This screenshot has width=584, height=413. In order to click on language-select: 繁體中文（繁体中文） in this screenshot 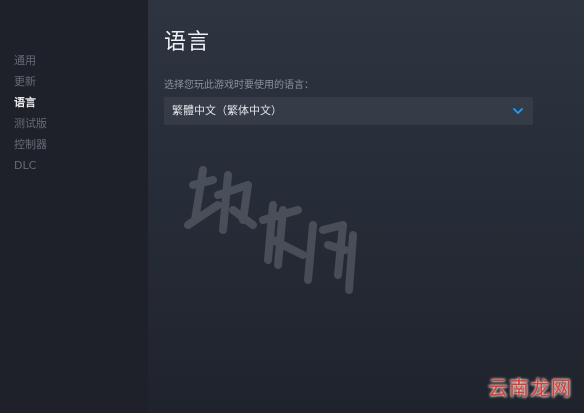, I will do `click(348, 111)`.